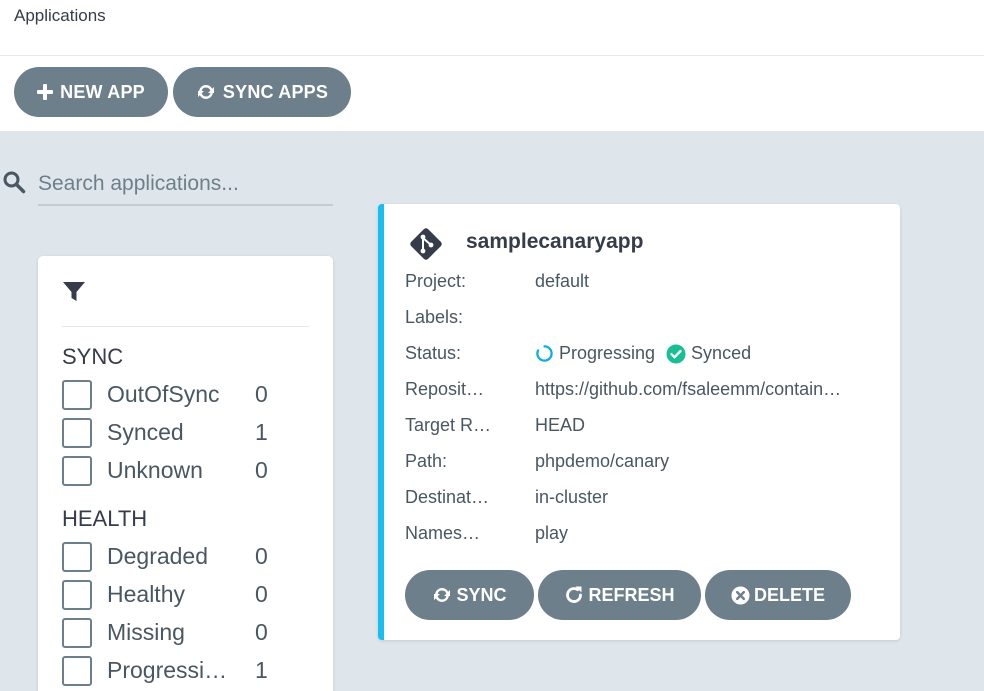 This screenshot has width=984, height=691. Describe the element at coordinates (426, 244) in the screenshot. I see `git-icon` at that location.